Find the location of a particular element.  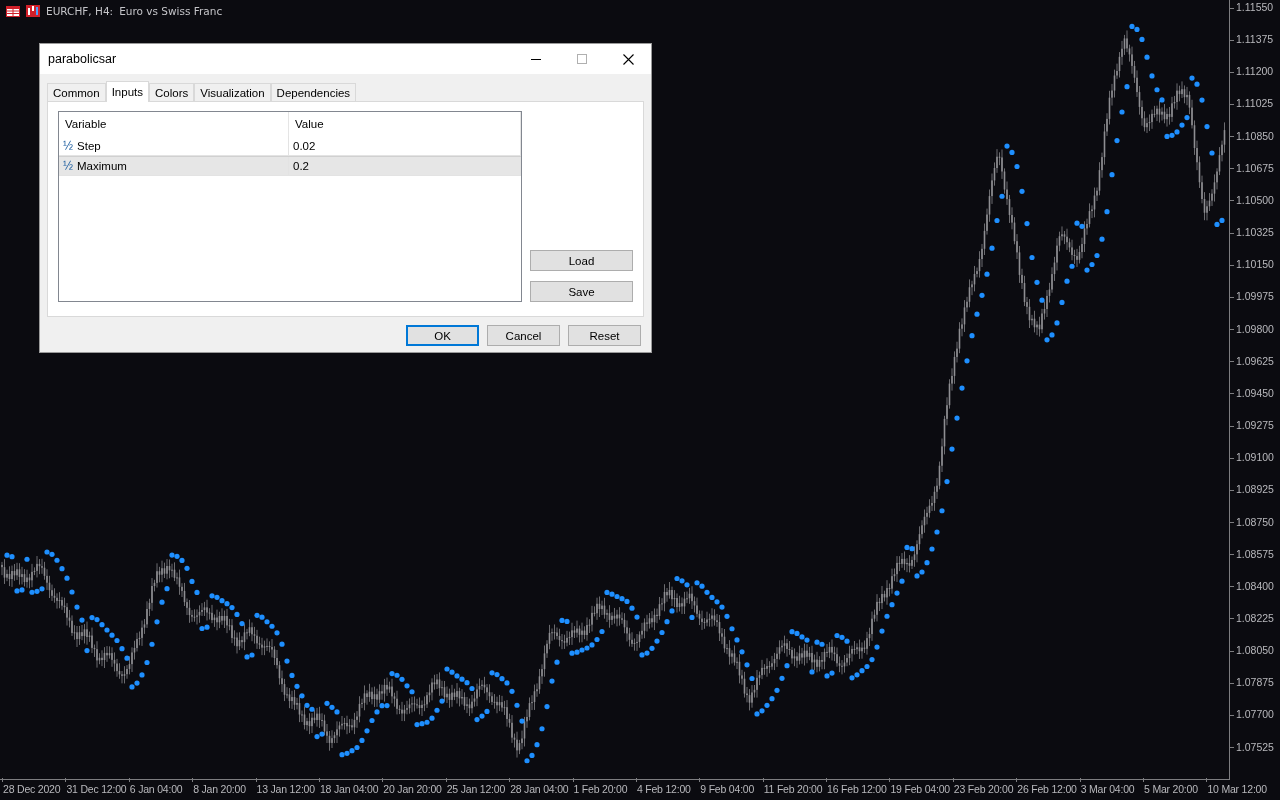

price-label: 1.08050 is located at coordinates (1255, 651).